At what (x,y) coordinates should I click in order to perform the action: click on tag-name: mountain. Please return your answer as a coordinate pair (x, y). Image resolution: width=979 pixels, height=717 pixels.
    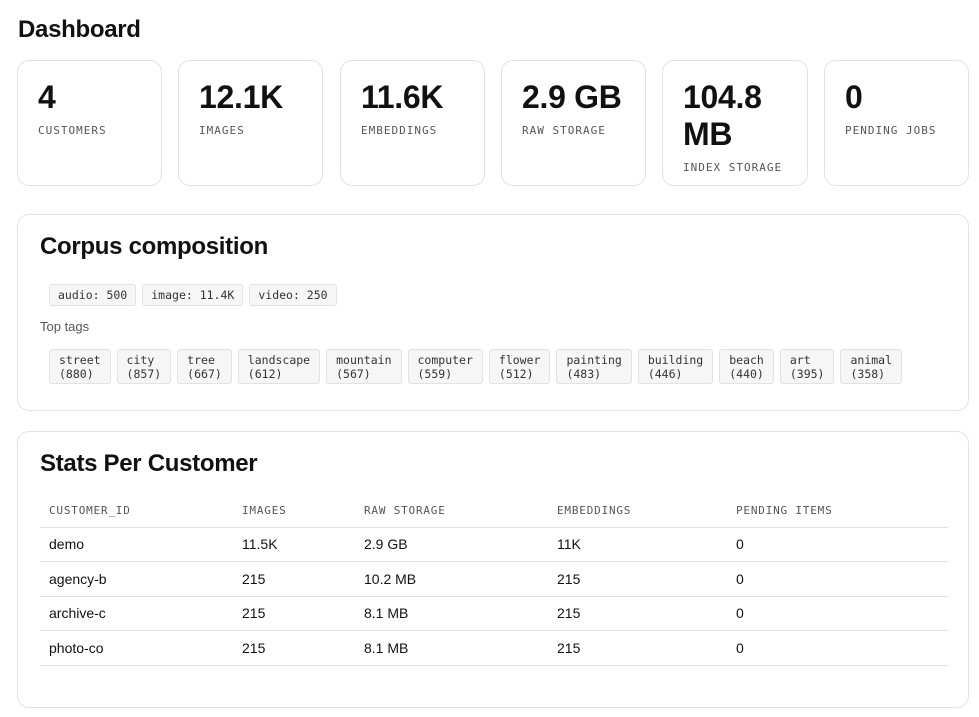
    Looking at the image, I should click on (364, 360).